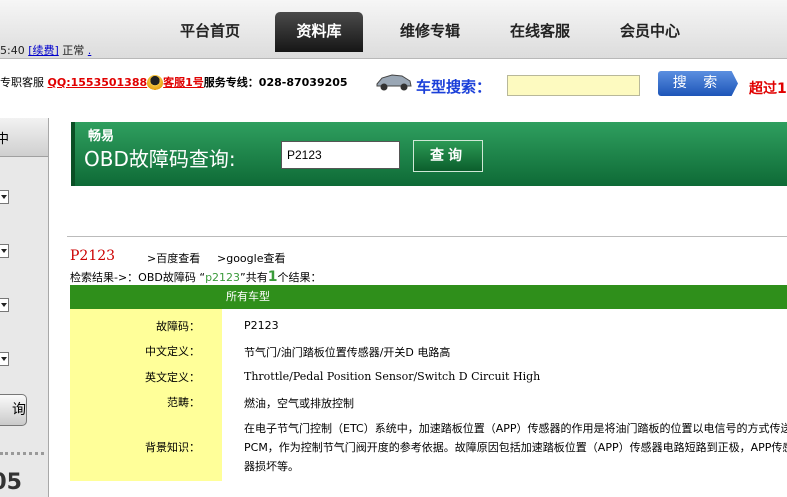 The height and width of the screenshot is (497, 787). Describe the element at coordinates (573, 85) in the screenshot. I see `car-search-input` at that location.